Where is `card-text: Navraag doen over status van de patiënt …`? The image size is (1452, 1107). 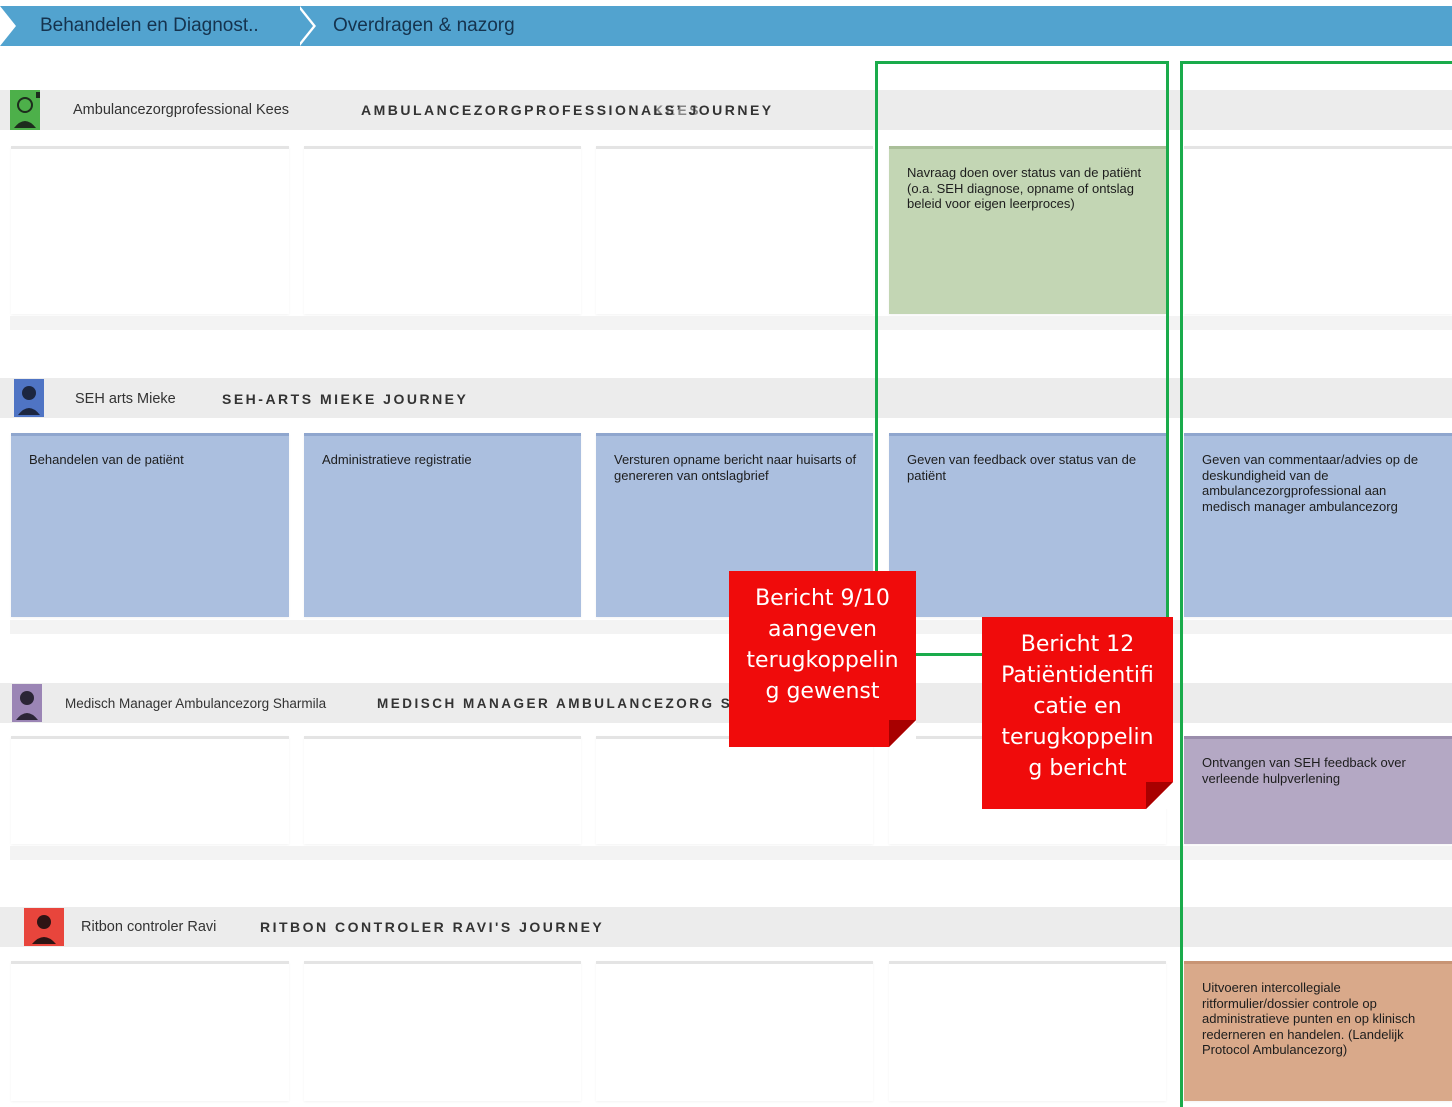 card-text: Navraag doen over status van de patiënt … is located at coordinates (1024, 188).